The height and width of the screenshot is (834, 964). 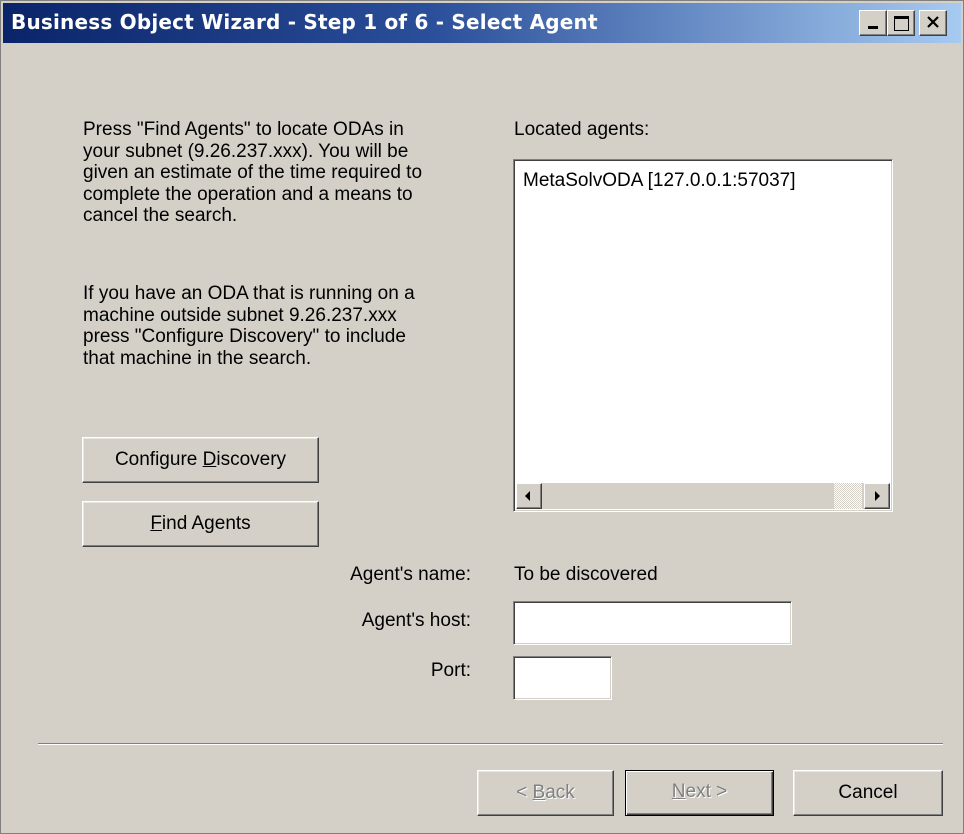 I want to click on back-label: < Back, so click(x=545, y=792).